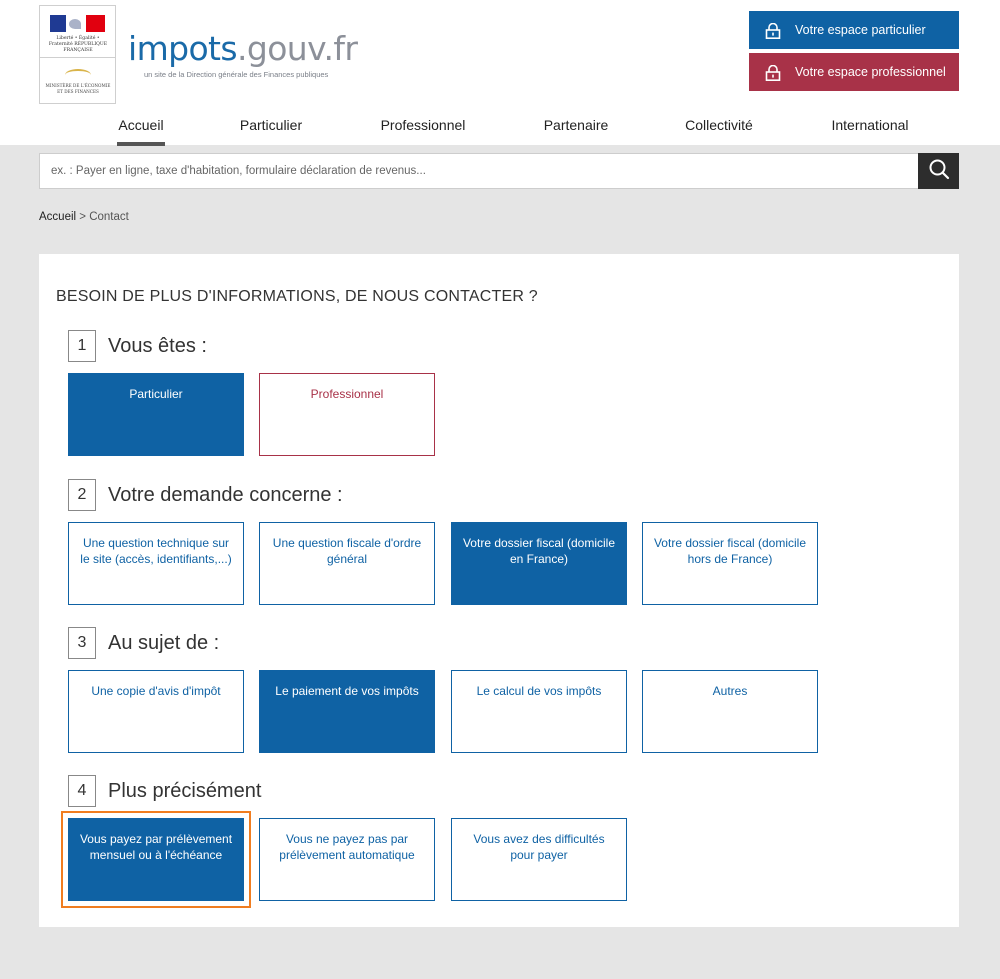  Describe the element at coordinates (730, 711) in the screenshot. I see `choice-autres: Autres` at that location.